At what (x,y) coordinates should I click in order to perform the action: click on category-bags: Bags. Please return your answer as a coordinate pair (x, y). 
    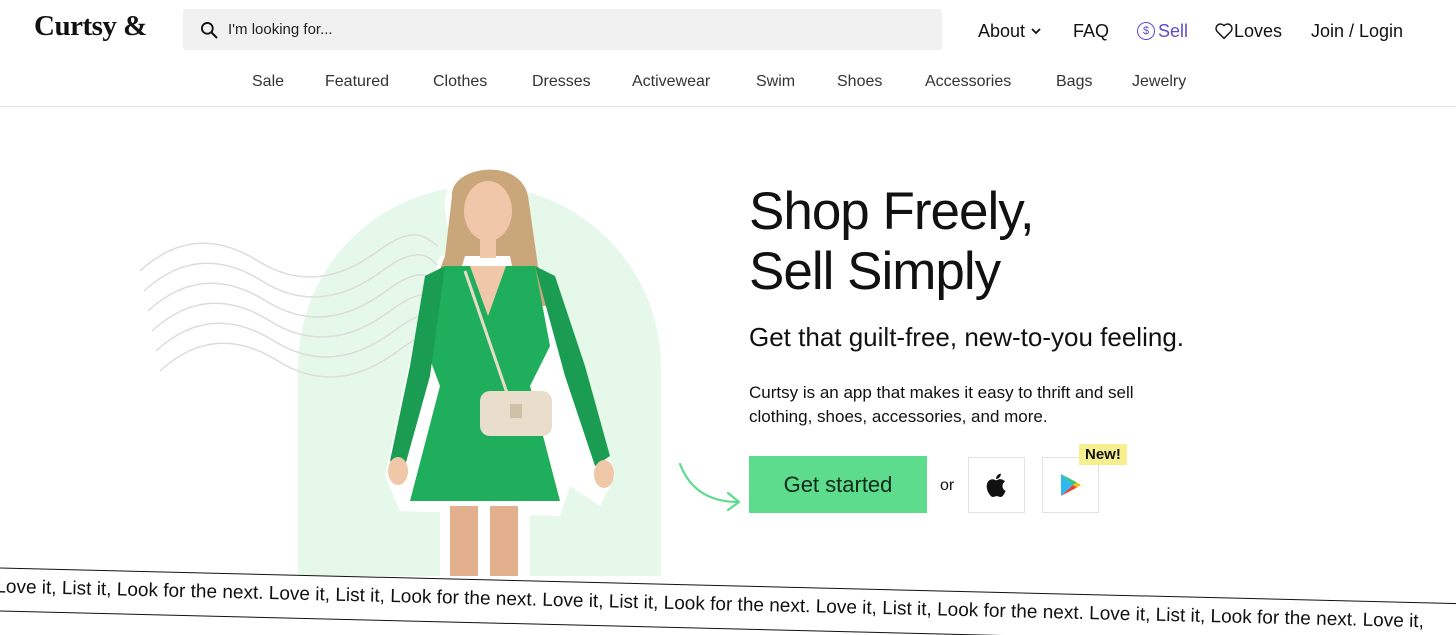
    Looking at the image, I should click on (1074, 82).